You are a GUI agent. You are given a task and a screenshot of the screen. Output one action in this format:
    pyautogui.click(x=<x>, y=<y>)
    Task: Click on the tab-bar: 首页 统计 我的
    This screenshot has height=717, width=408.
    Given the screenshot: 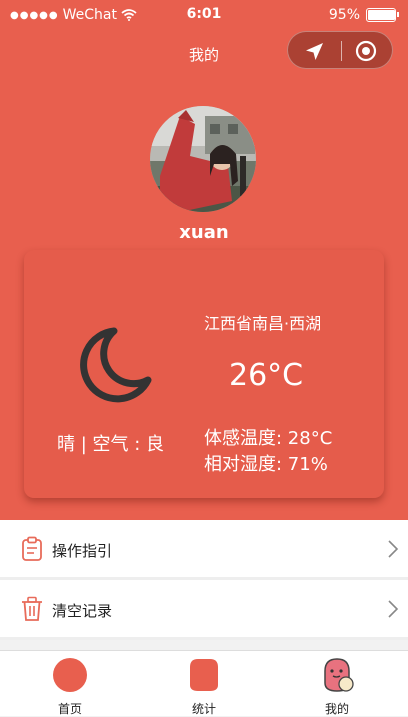 What is the action you would take?
    pyautogui.click(x=204, y=683)
    